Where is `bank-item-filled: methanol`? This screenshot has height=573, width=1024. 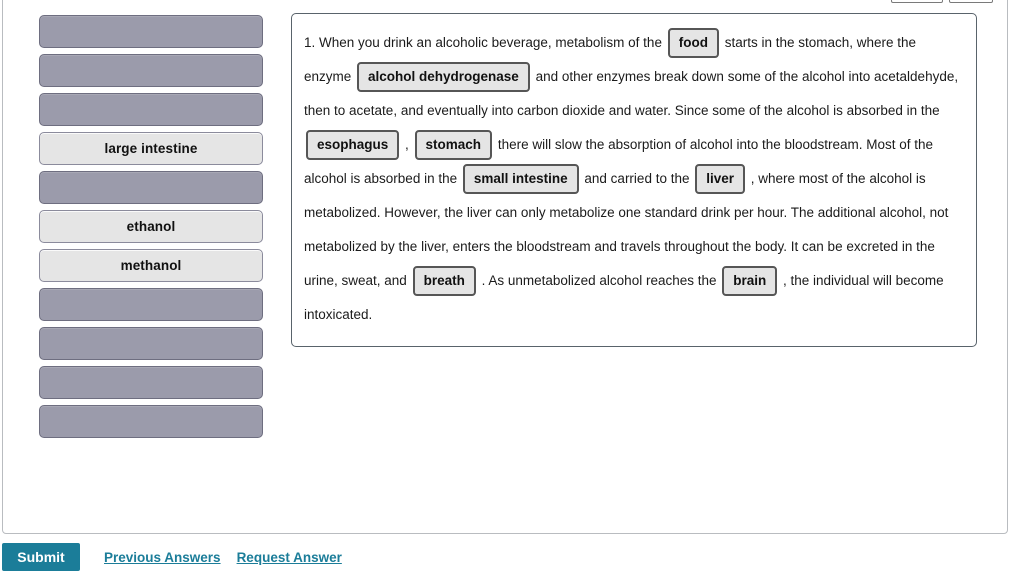
bank-item-filled: methanol is located at coordinates (151, 265).